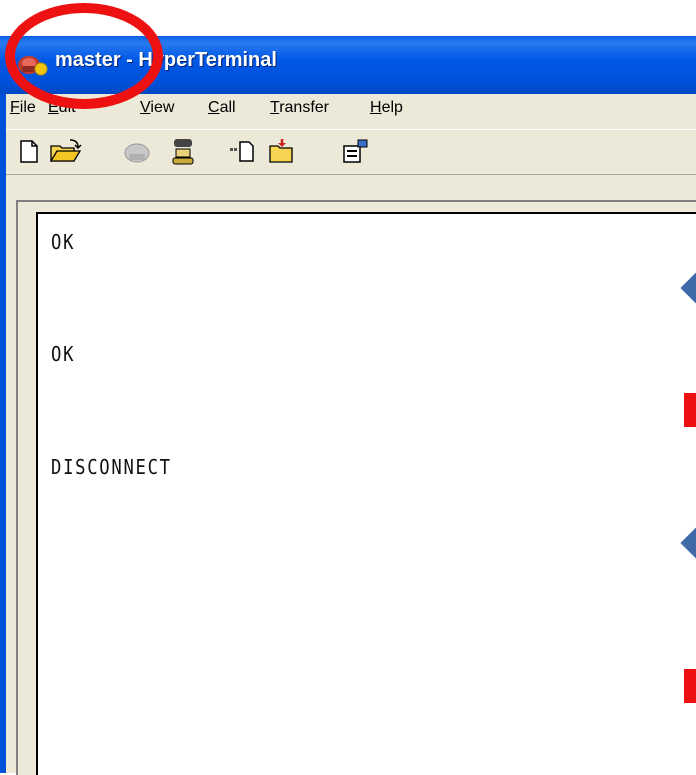 The image size is (696, 775). Describe the element at coordinates (376, 107) in the screenshot. I see `menu-help-accel: H` at that location.